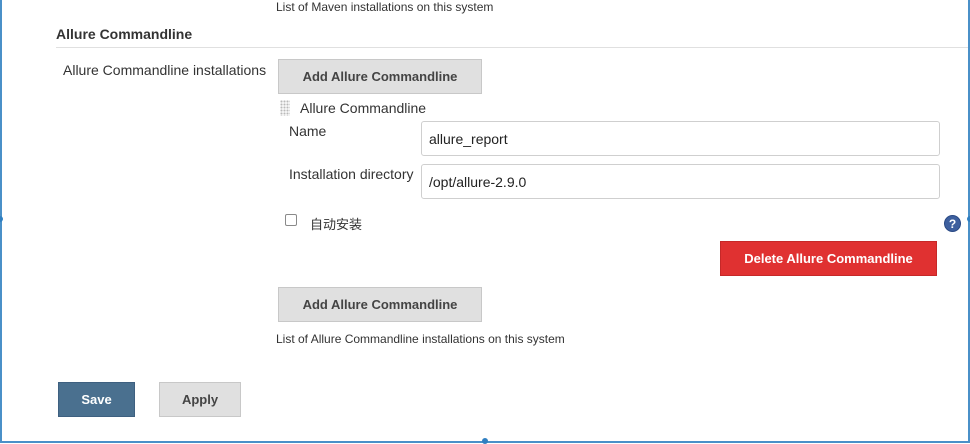 The width and height of the screenshot is (970, 444). What do you see at coordinates (485, 441) in the screenshot?
I see `resize-handle-bottom` at bounding box center [485, 441].